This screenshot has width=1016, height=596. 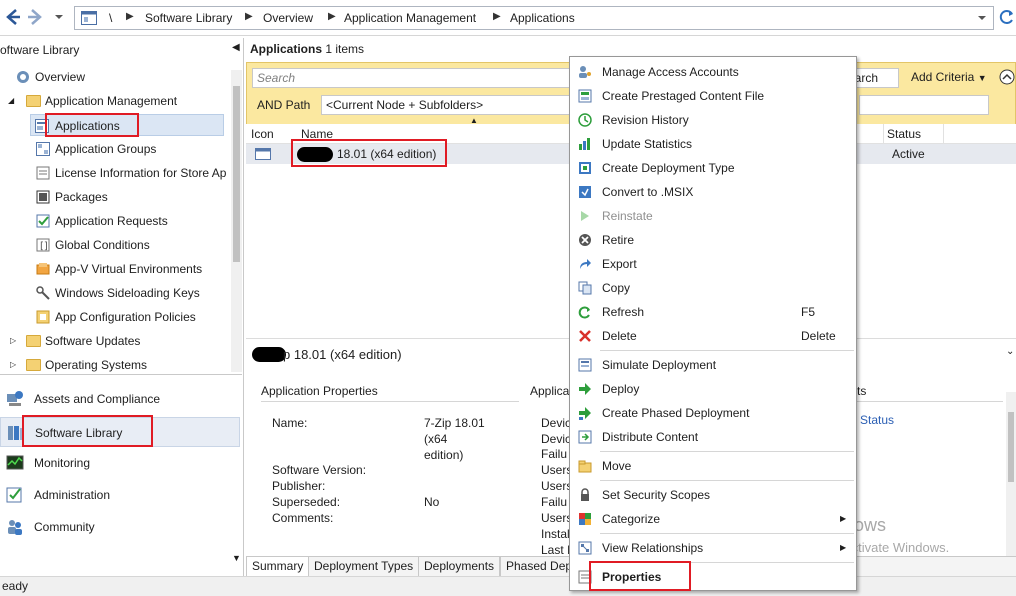 I want to click on highlight-application-row, so click(x=369, y=153).